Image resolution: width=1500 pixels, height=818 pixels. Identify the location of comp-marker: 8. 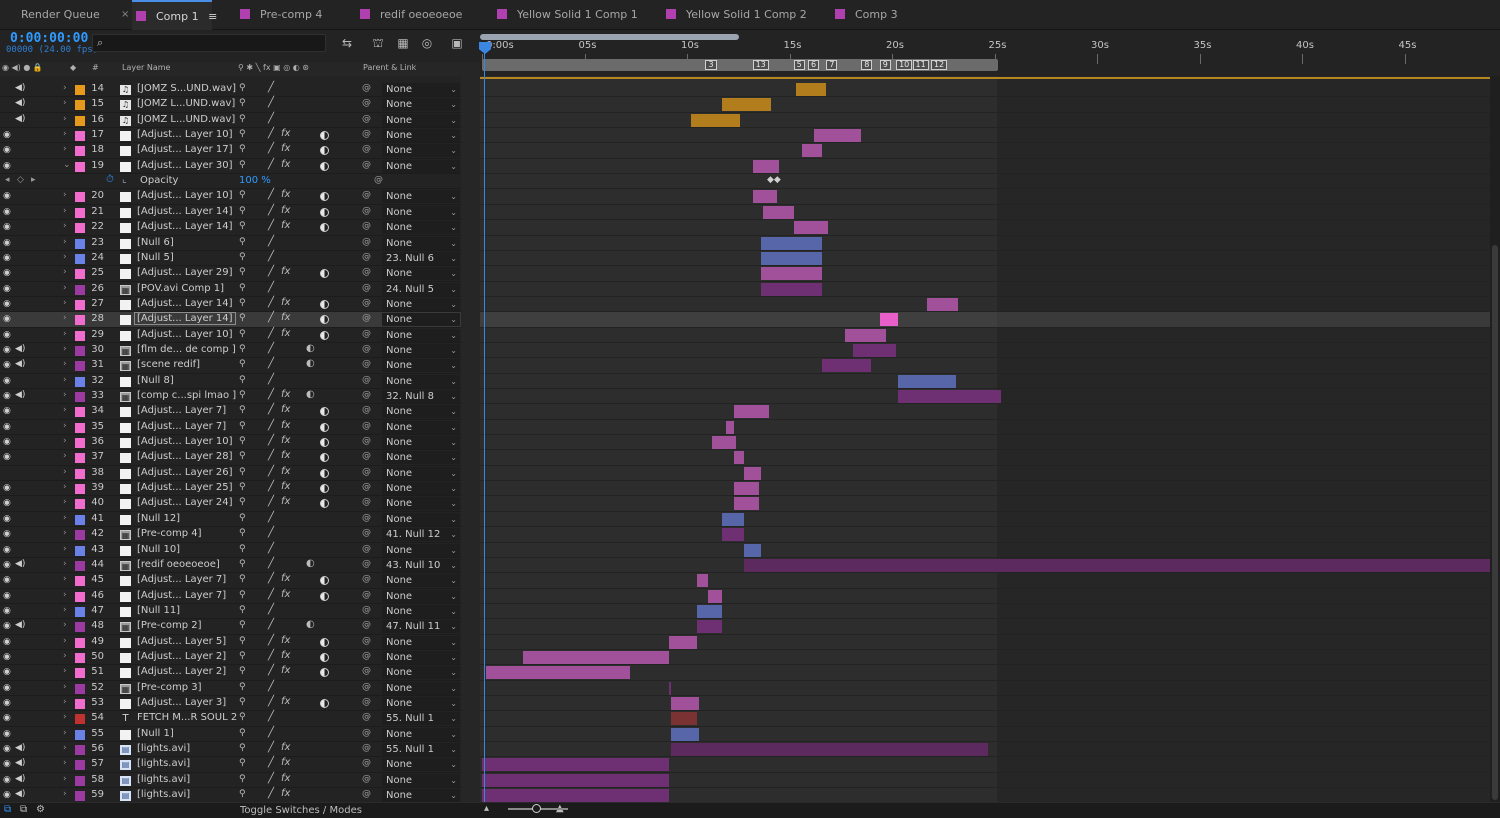
(867, 65).